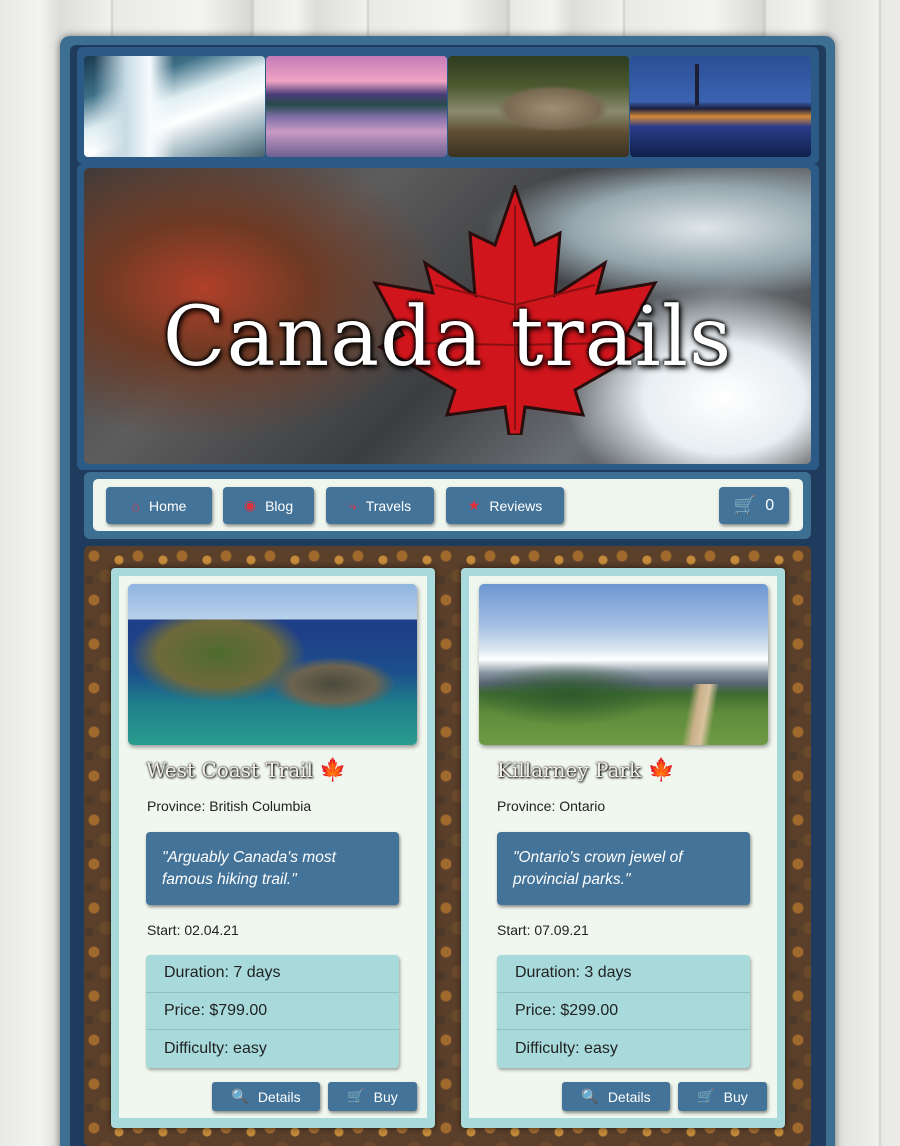 The width and height of the screenshot is (900, 1146). I want to click on cart-button: 🛒 0, so click(754, 505).